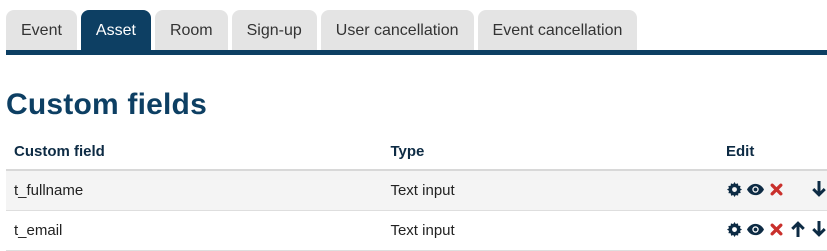 The image size is (827, 251). What do you see at coordinates (194, 190) in the screenshot?
I see `field-name-cell: t_fullname` at bounding box center [194, 190].